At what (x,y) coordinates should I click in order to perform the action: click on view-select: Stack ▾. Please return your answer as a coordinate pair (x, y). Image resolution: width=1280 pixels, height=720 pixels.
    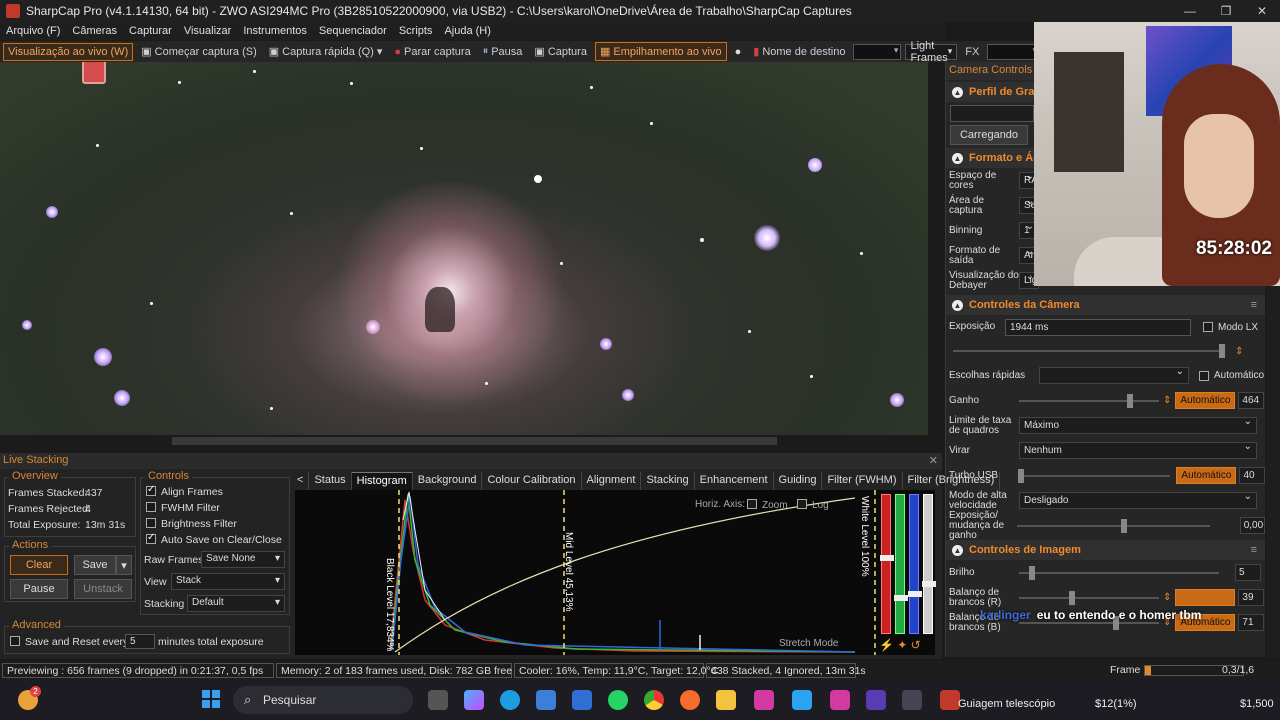
    Looking at the image, I should click on (228, 581).